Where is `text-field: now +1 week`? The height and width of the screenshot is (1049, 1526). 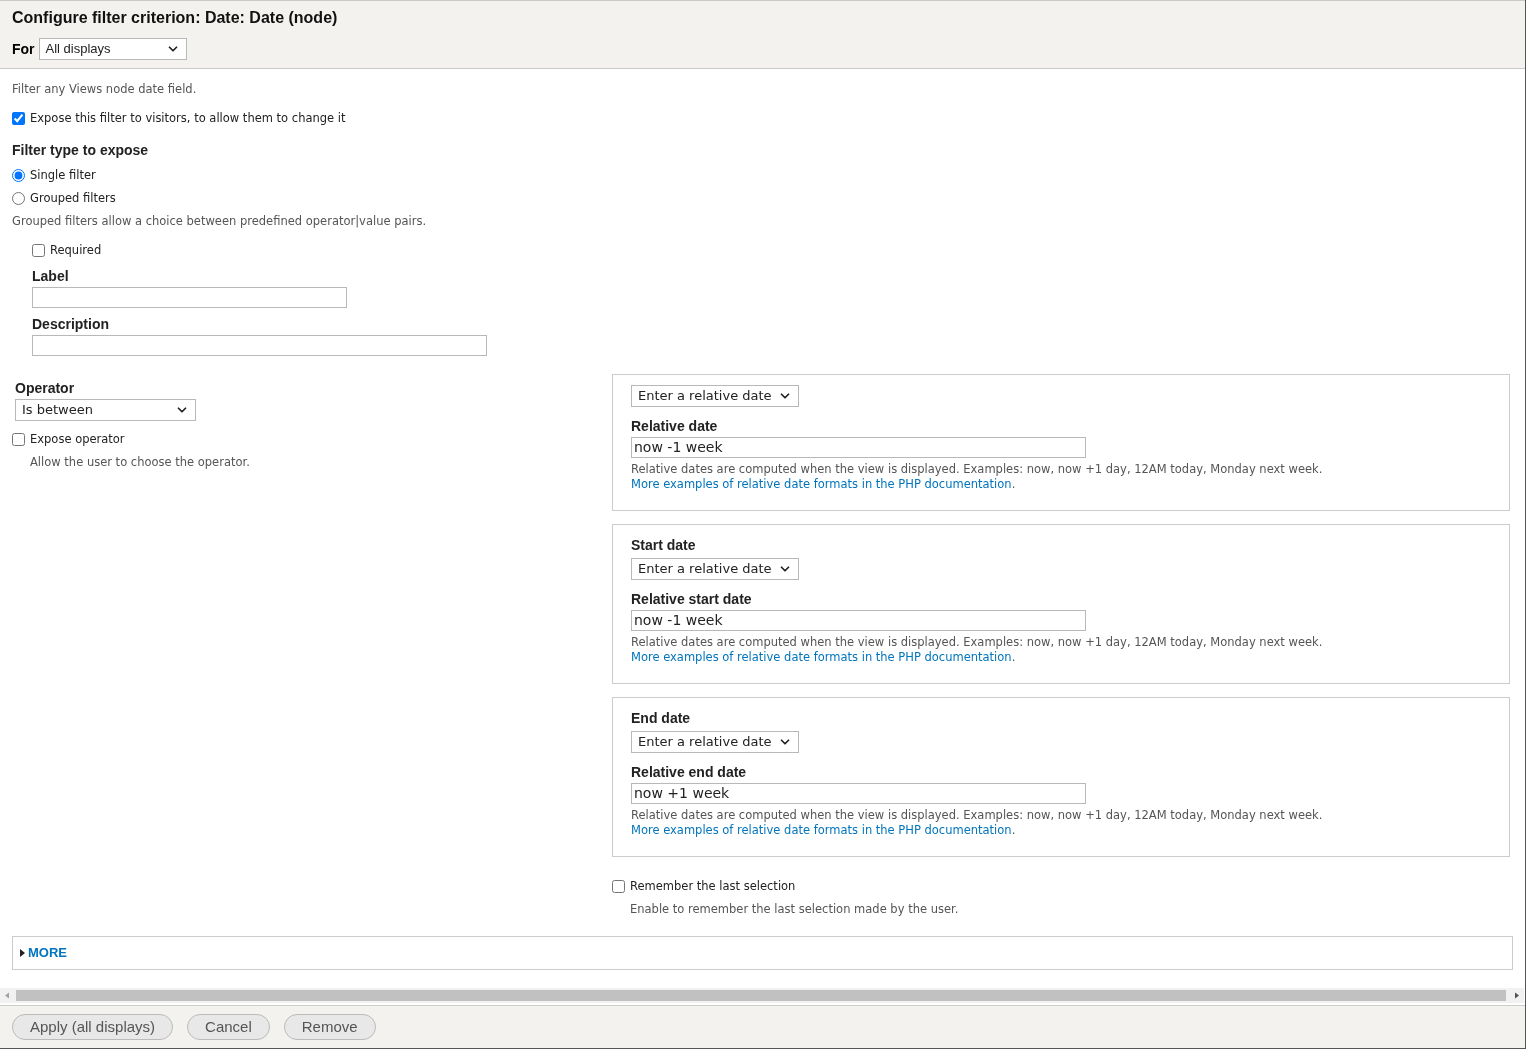 text-field: now +1 week is located at coordinates (858, 793).